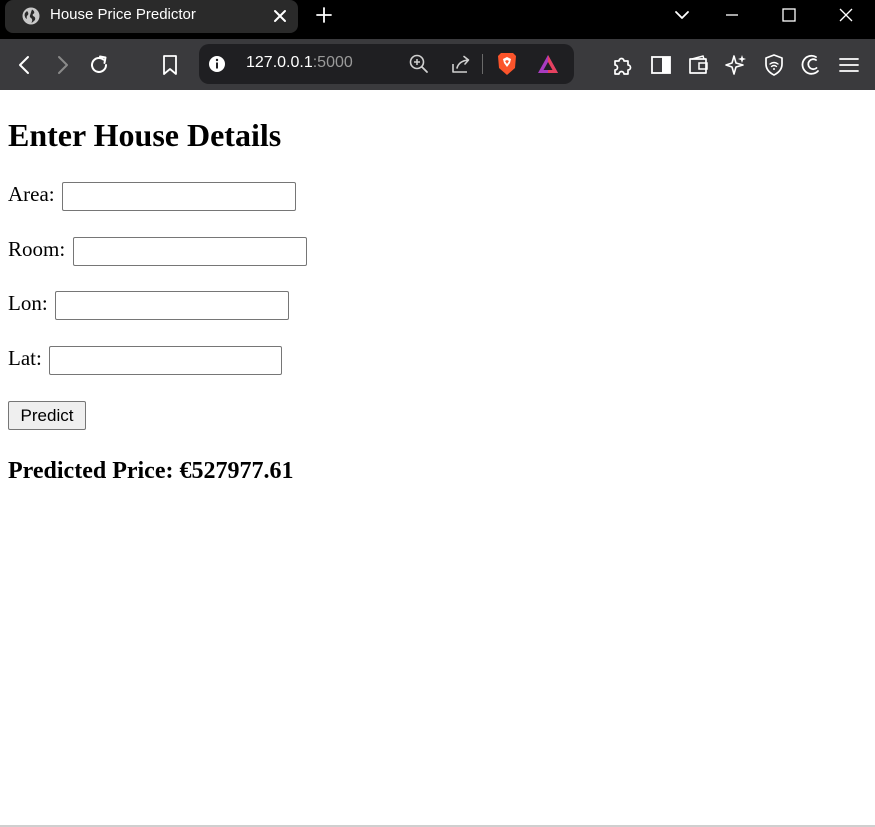  What do you see at coordinates (25, 358) in the screenshot?
I see `lat-label: Lat:` at bounding box center [25, 358].